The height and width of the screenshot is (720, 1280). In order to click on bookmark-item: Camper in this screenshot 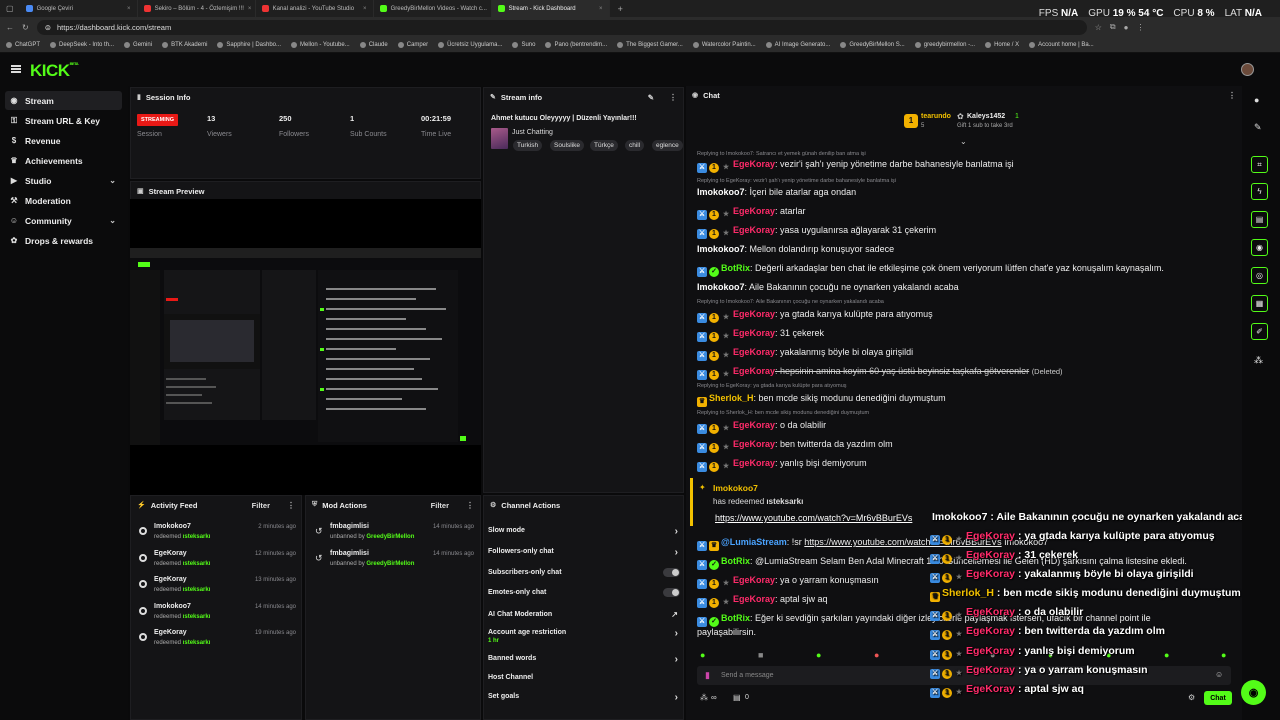, I will do `click(412, 44)`.